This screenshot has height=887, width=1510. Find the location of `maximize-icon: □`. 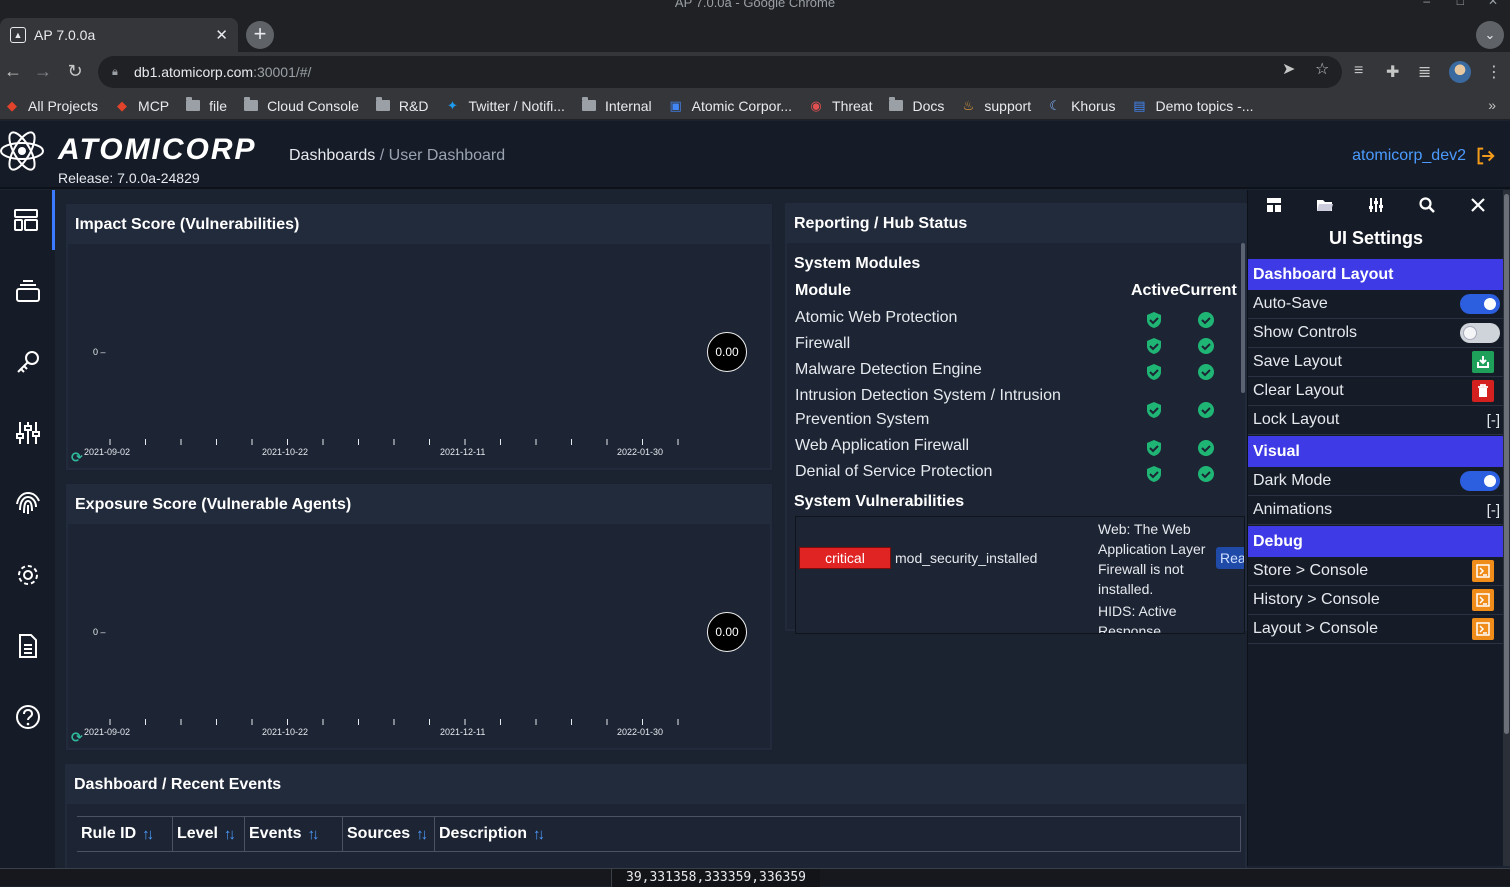

maximize-icon: □ is located at coordinates (1460, 3).